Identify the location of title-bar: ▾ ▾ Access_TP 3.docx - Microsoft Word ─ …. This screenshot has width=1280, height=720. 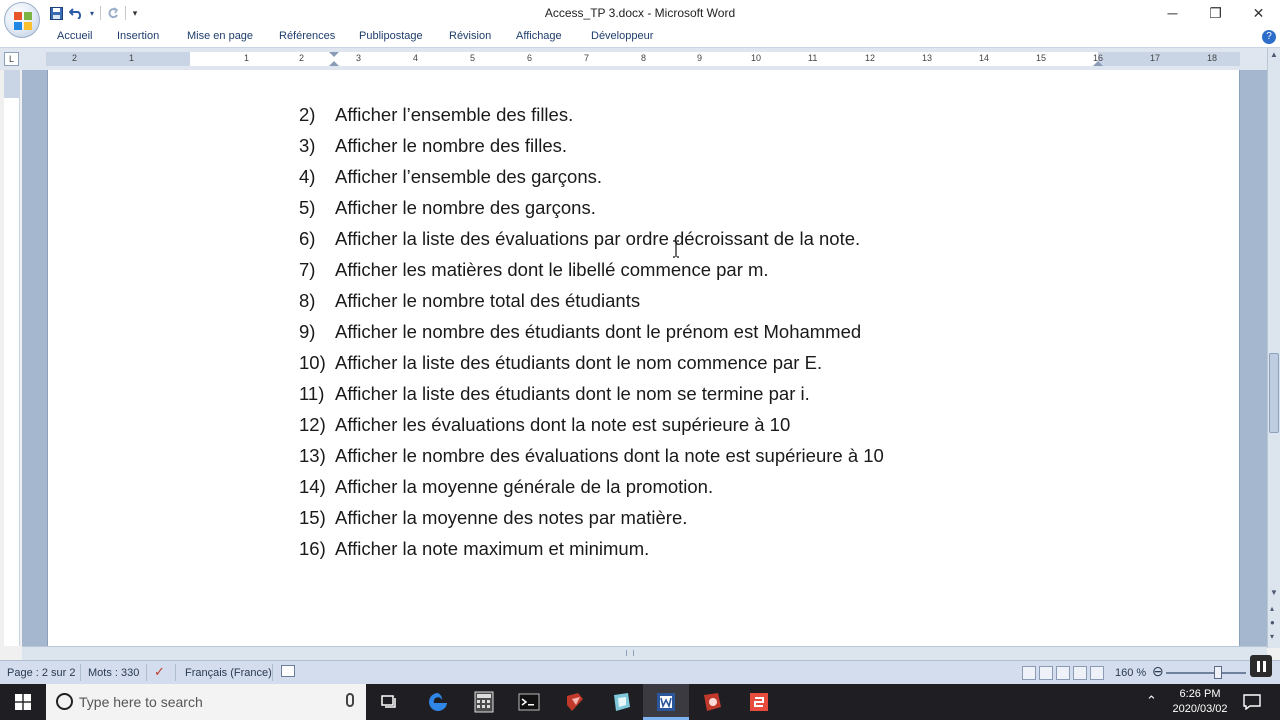
(640, 13).